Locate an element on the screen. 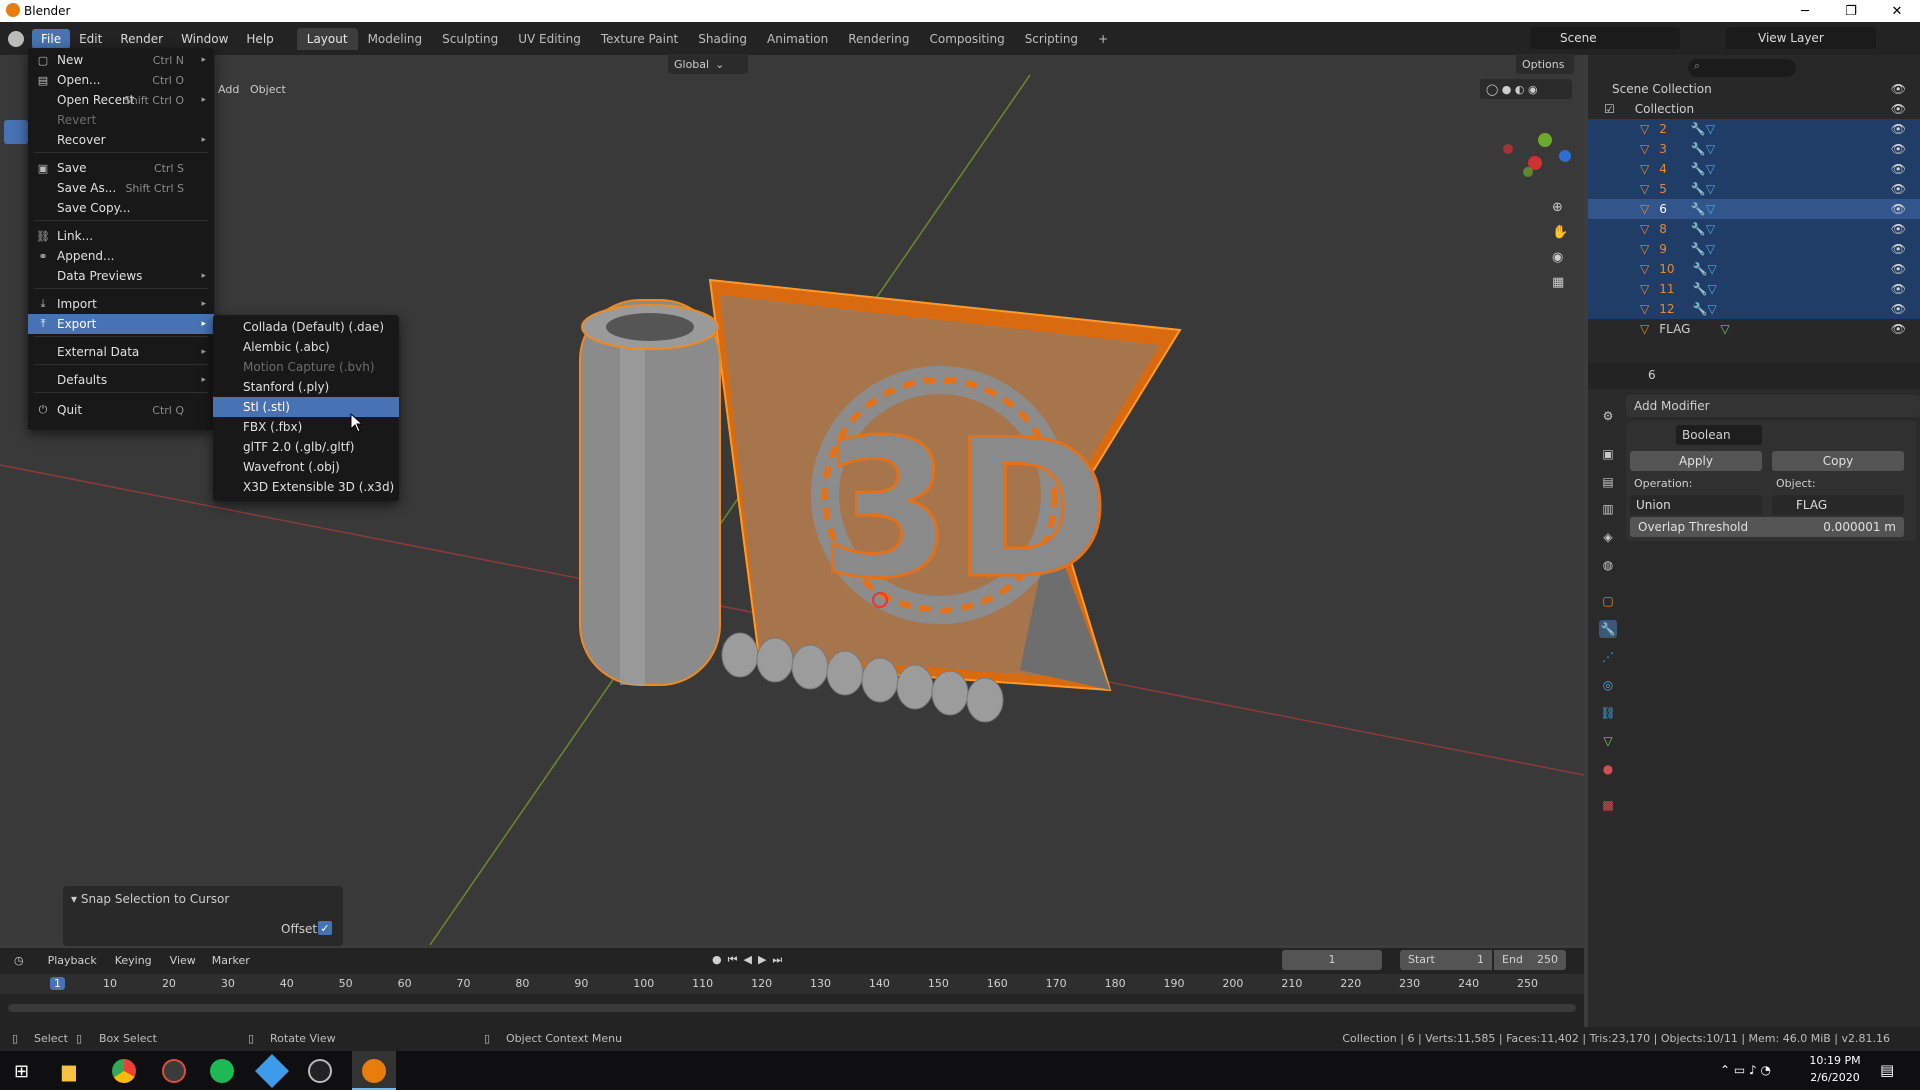 The image size is (1920, 1090). menu-item-new: ▢ New Ctrl N ▸ is located at coordinates (121, 60).